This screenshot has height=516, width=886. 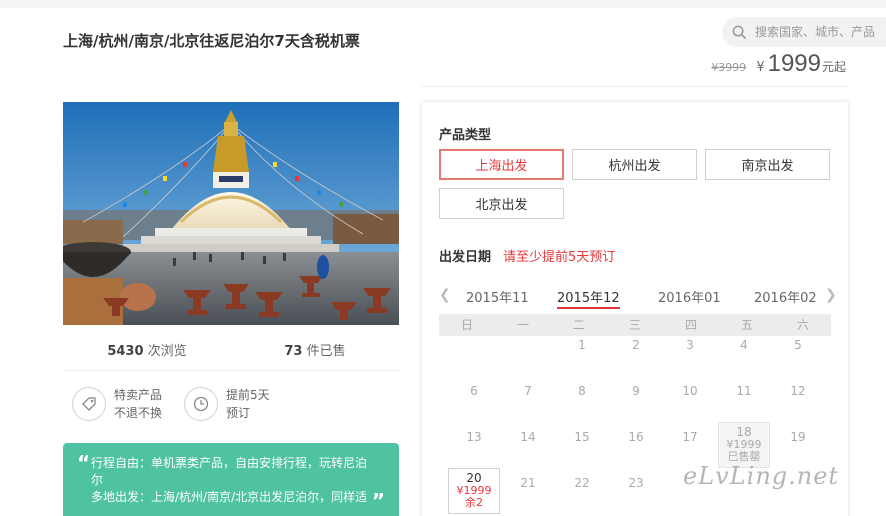 What do you see at coordinates (744, 345) in the screenshot?
I see `calendar-day: 4` at bounding box center [744, 345].